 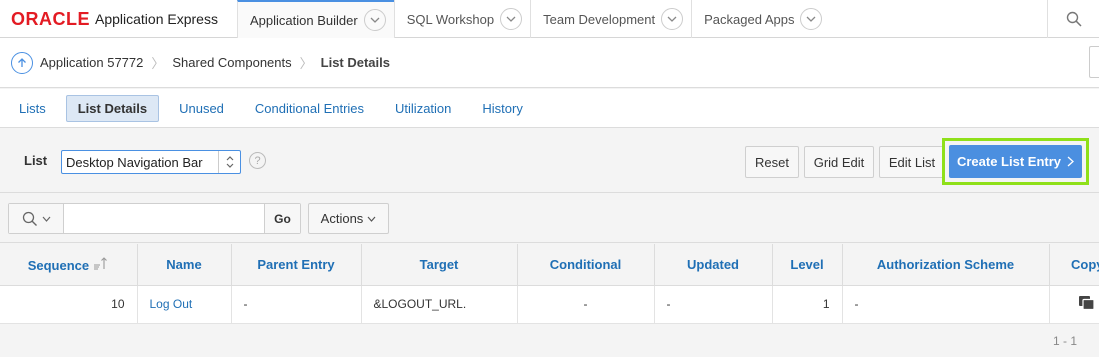 What do you see at coordinates (134, 162) in the screenshot?
I see `list-select-value: Desktop Navigation Bar` at bounding box center [134, 162].